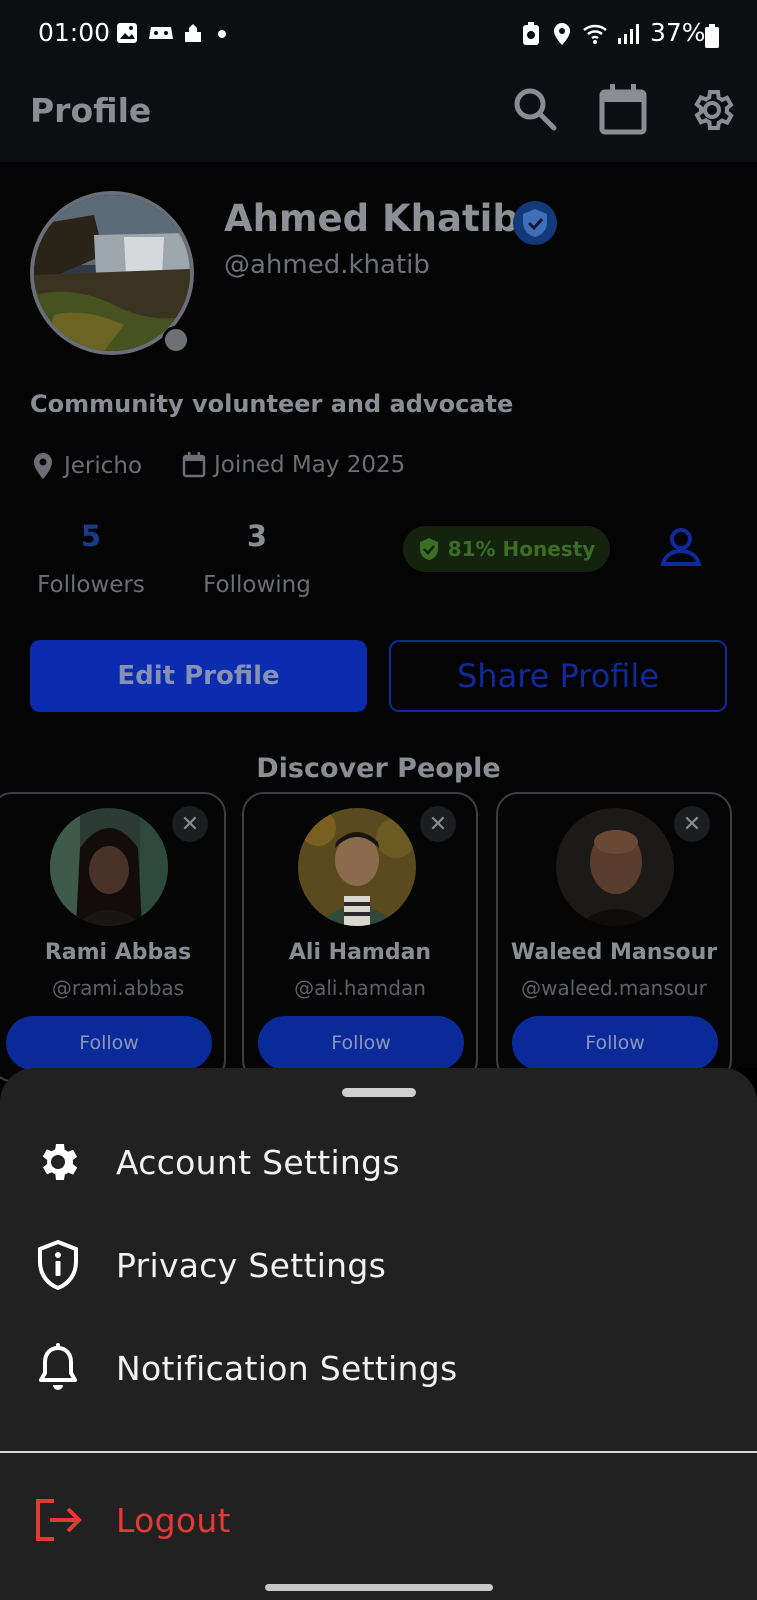 This screenshot has width=757, height=1600. I want to click on person-name: Rami Abbas, so click(118, 952).